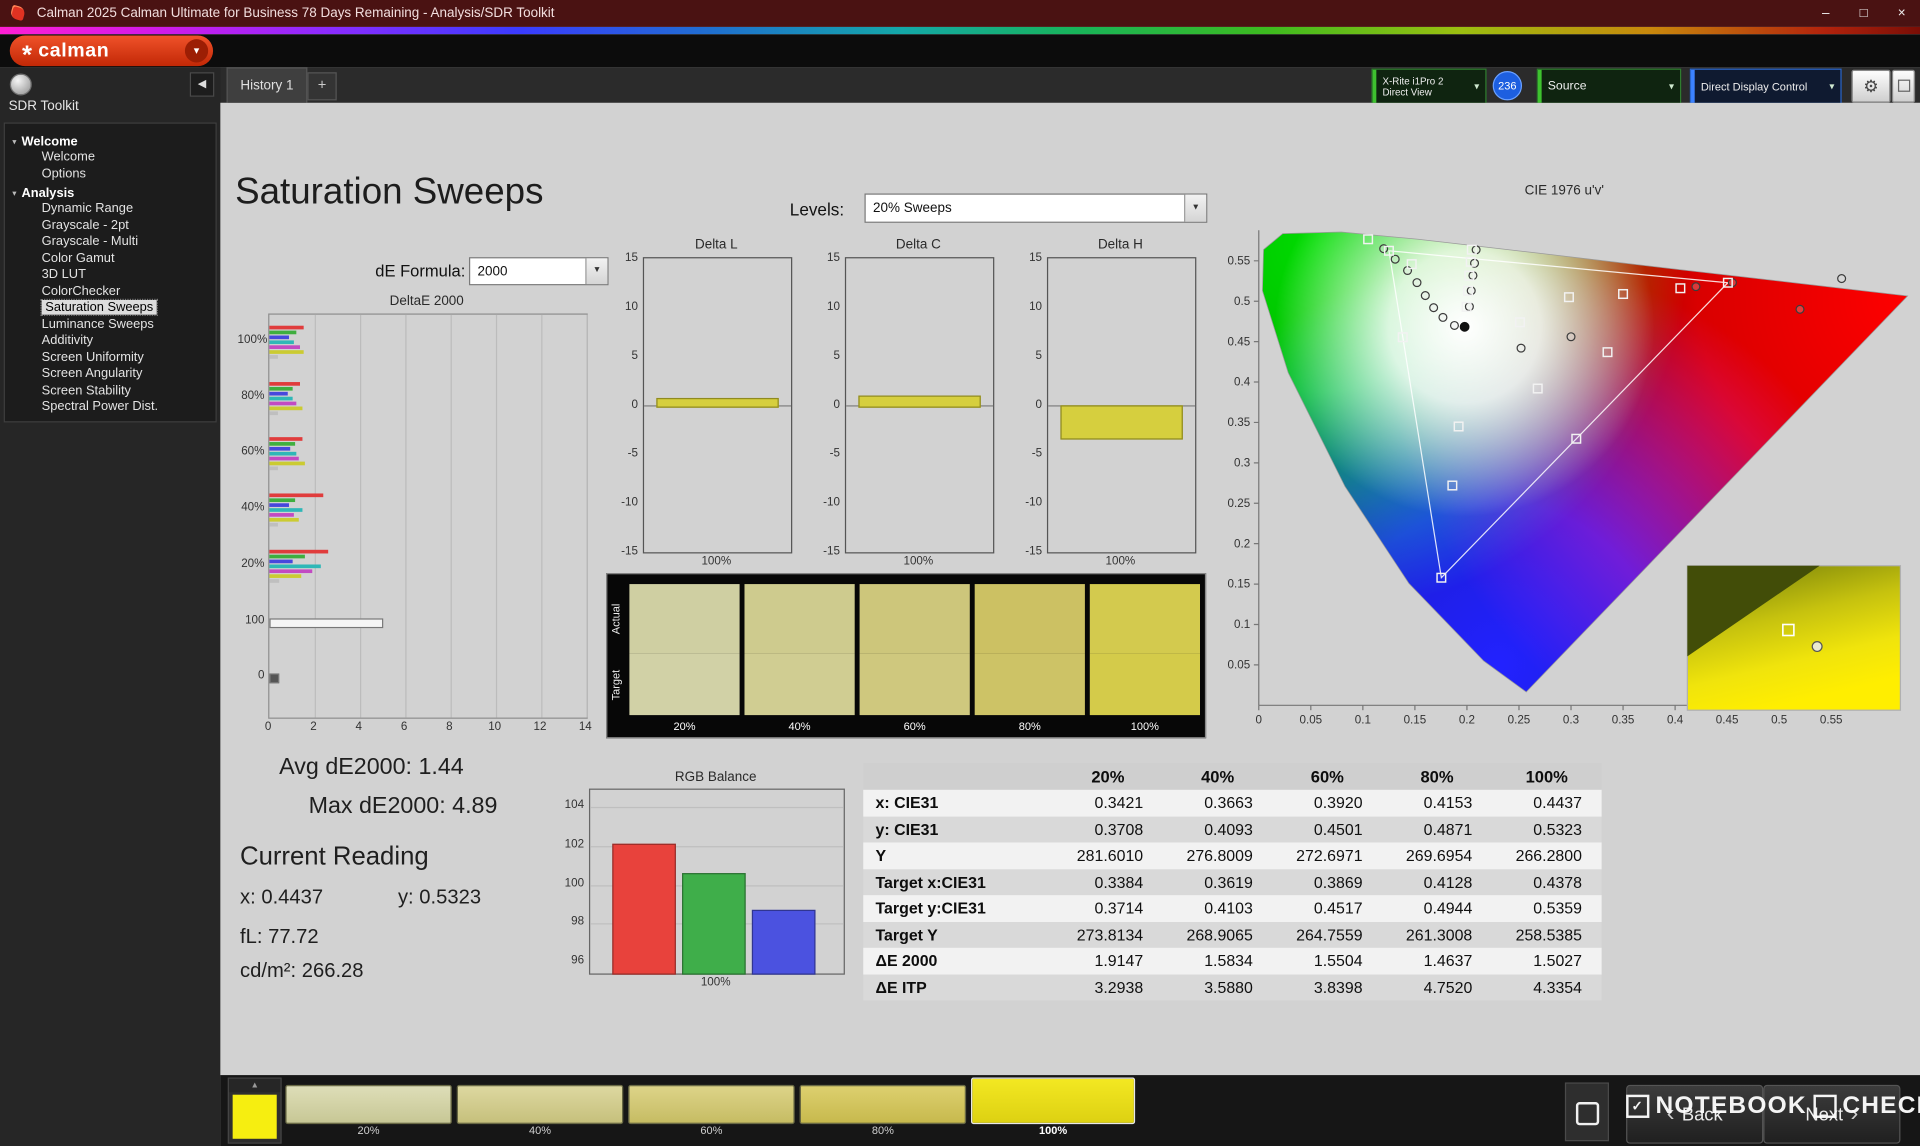 This screenshot has width=1920, height=1146. What do you see at coordinates (1338, 829) in the screenshot?
I see `table-cell: 0.4501` at bounding box center [1338, 829].